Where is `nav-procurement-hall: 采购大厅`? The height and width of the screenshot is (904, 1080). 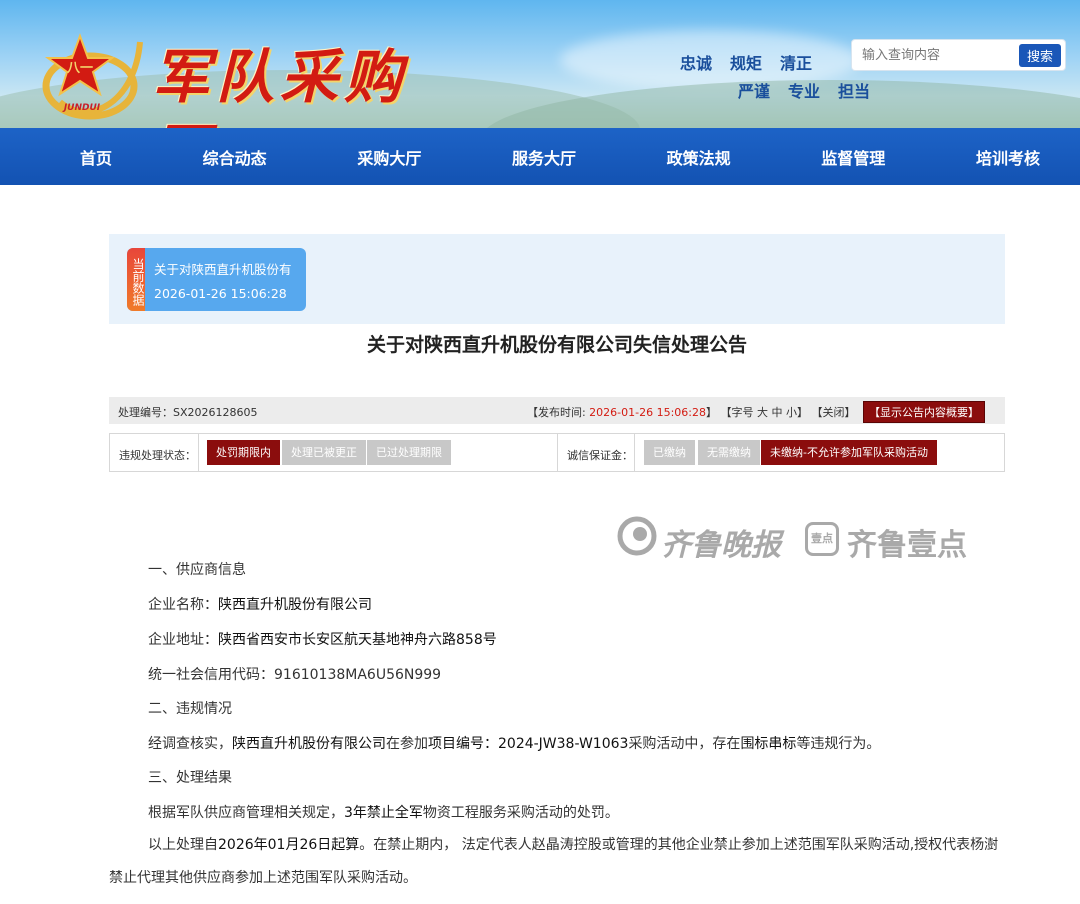 nav-procurement-hall: 采购大厅 is located at coordinates (389, 157).